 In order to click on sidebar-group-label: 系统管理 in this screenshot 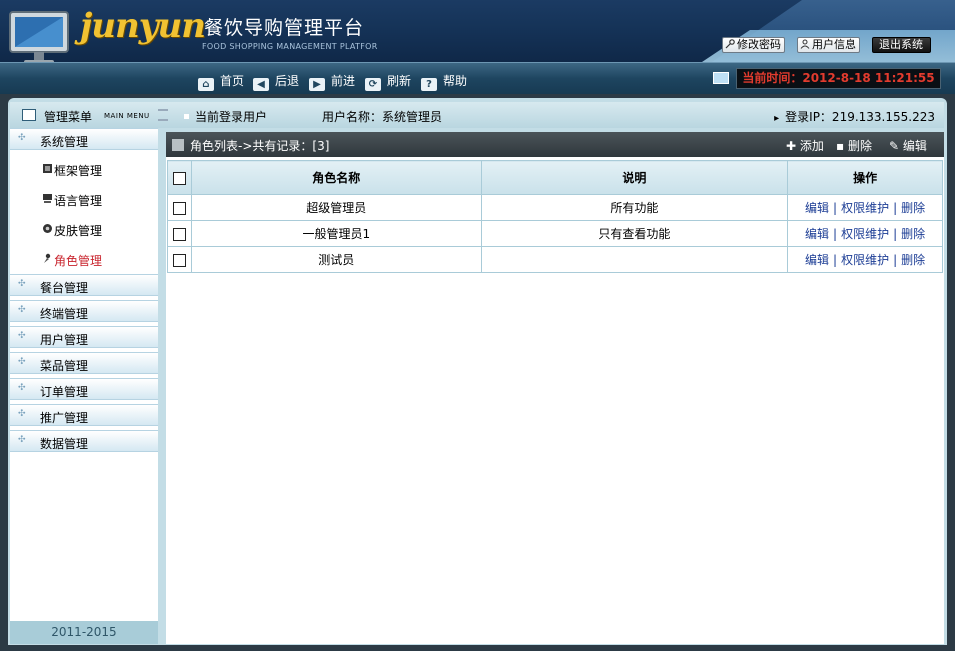, I will do `click(64, 142)`.